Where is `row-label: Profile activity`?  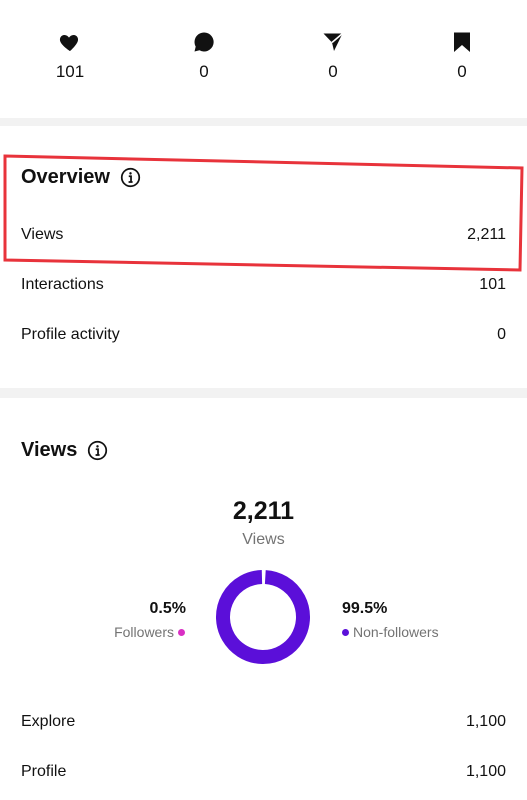
row-label: Profile activity is located at coordinates (70, 334).